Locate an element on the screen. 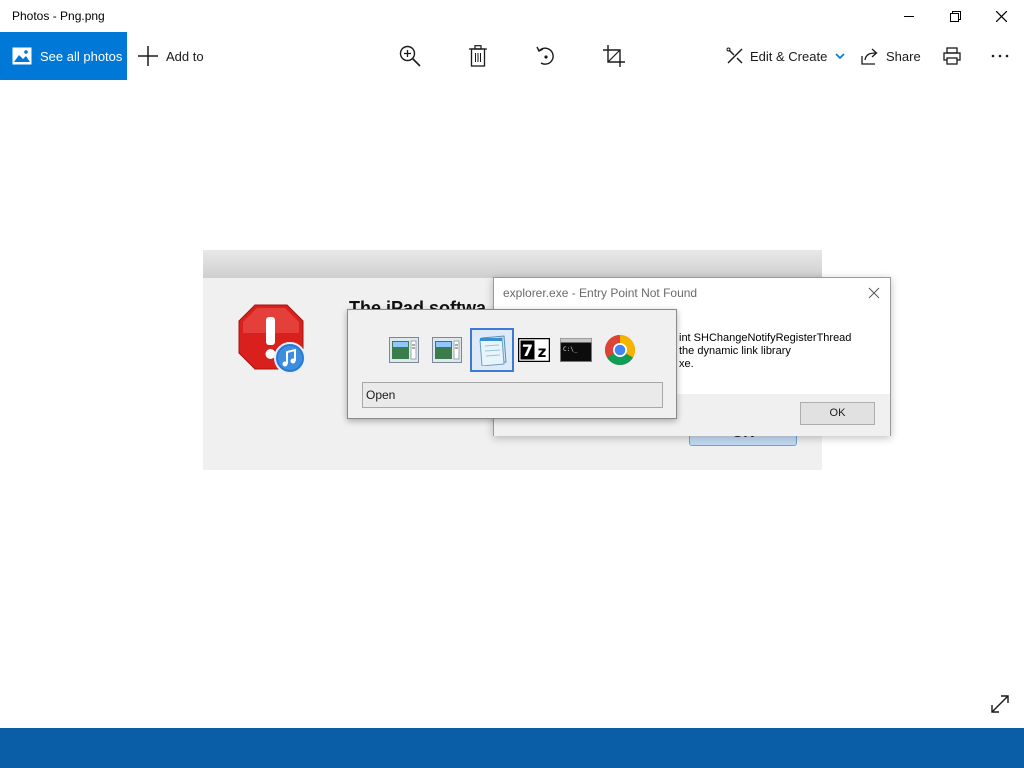  delete-button is located at coordinates (478, 56).